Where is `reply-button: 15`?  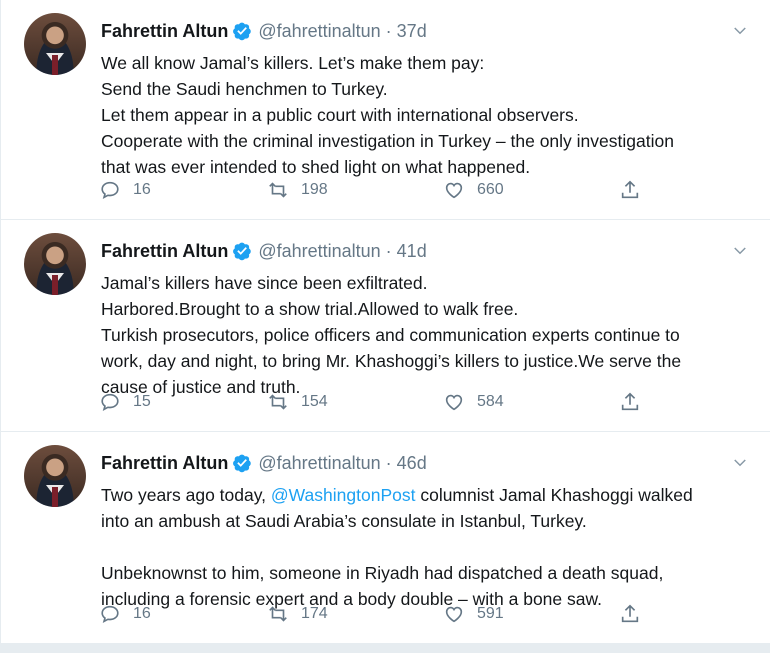
reply-button: 15 is located at coordinates (125, 402).